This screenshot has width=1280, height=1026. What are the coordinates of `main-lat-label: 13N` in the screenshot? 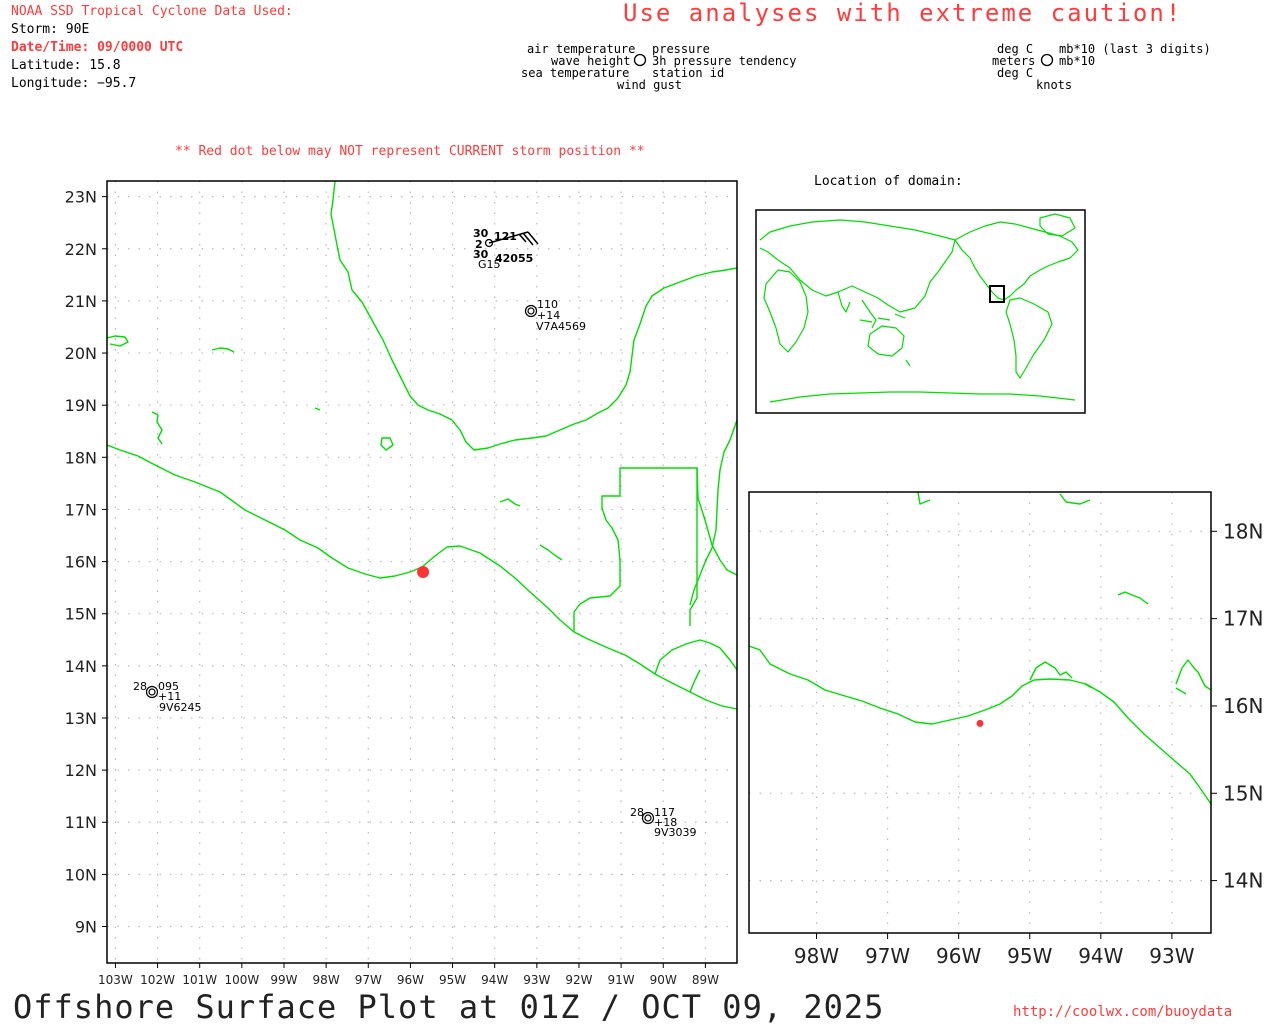 It's located at (81, 718).